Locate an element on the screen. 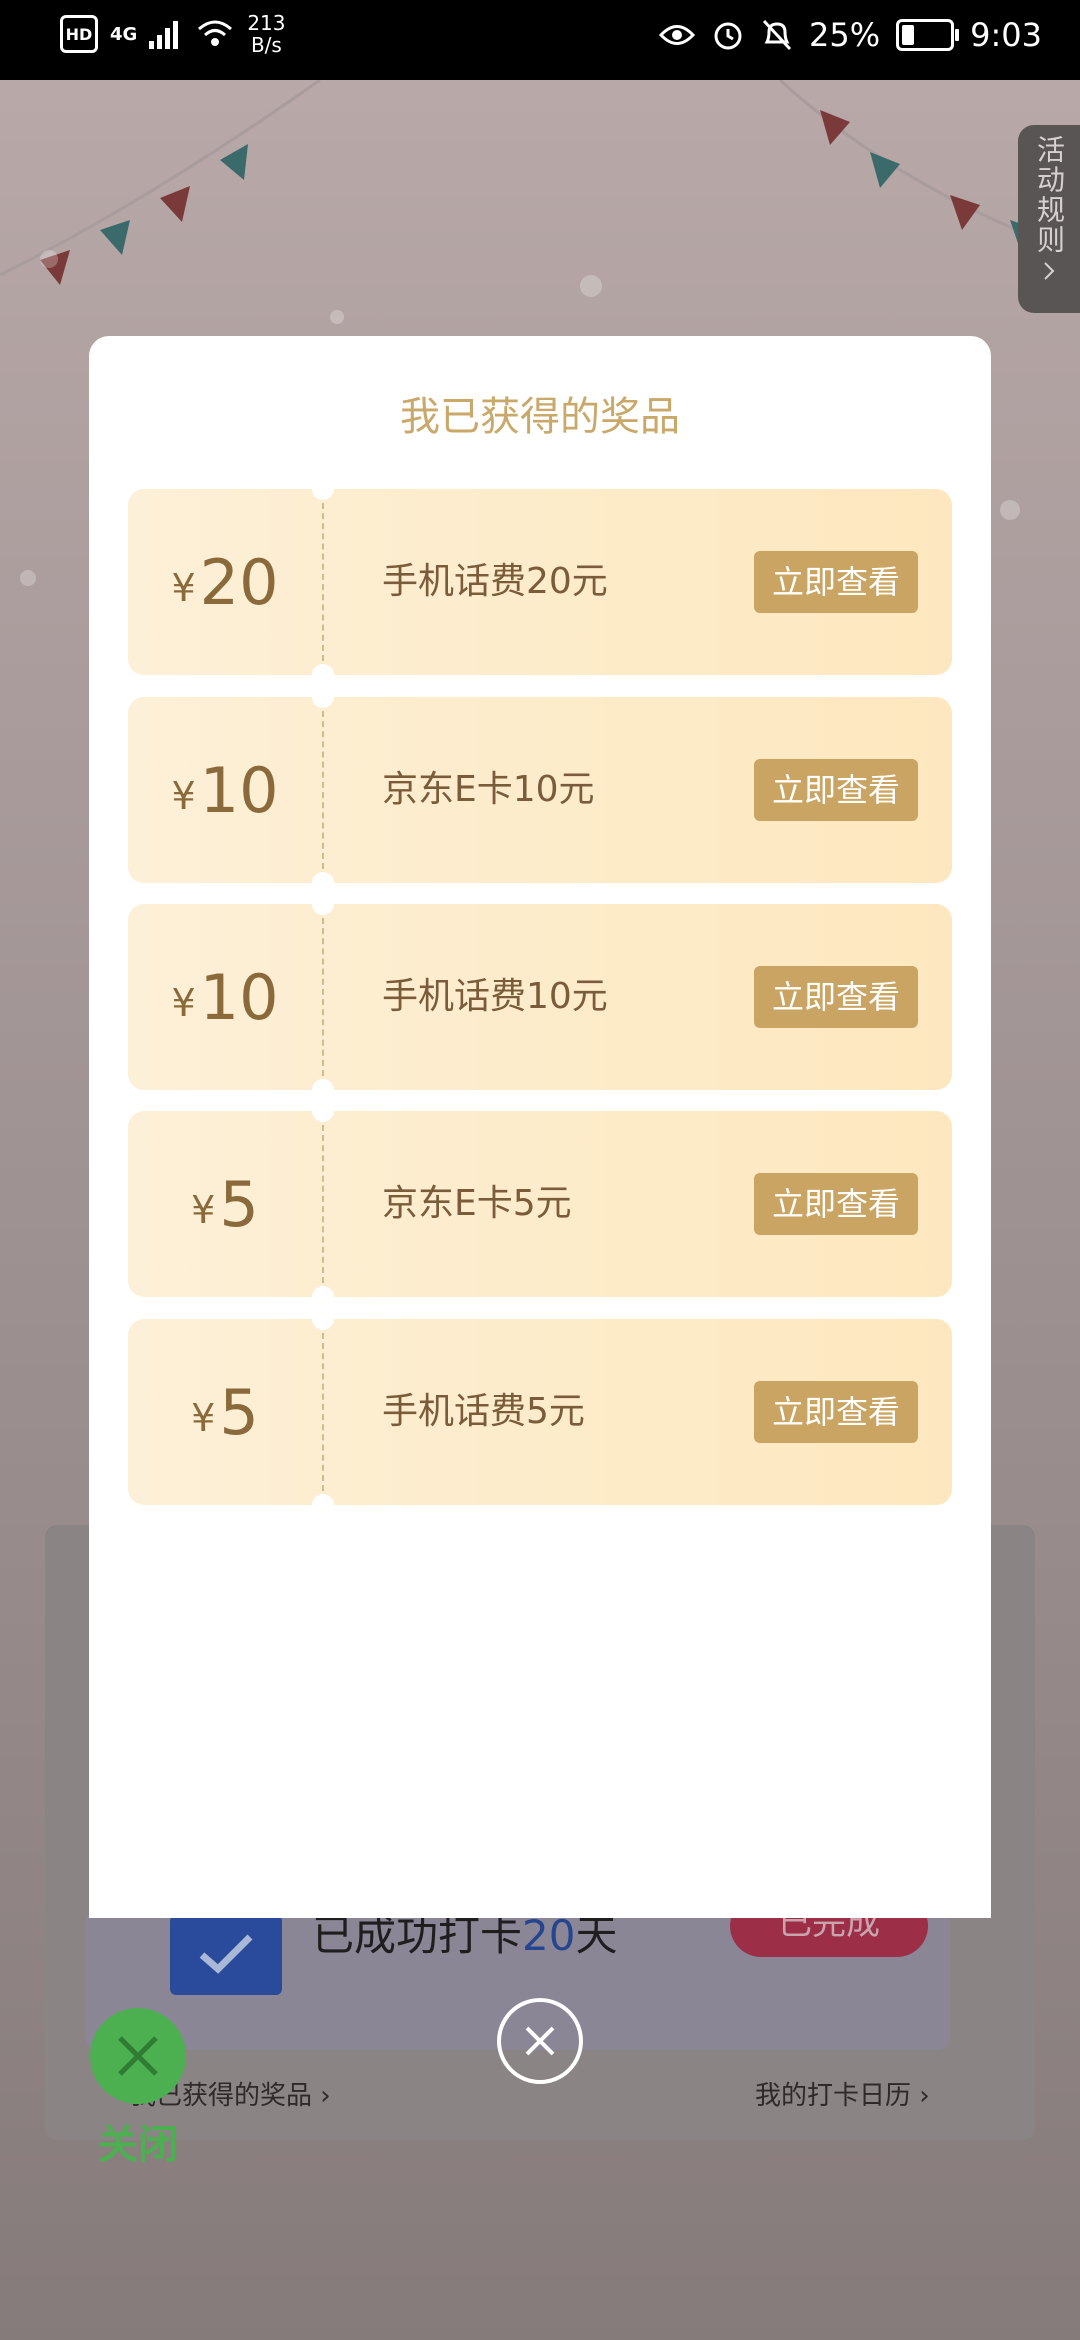 The image size is (1080, 2340). bunting-decoration is located at coordinates (540, 182).